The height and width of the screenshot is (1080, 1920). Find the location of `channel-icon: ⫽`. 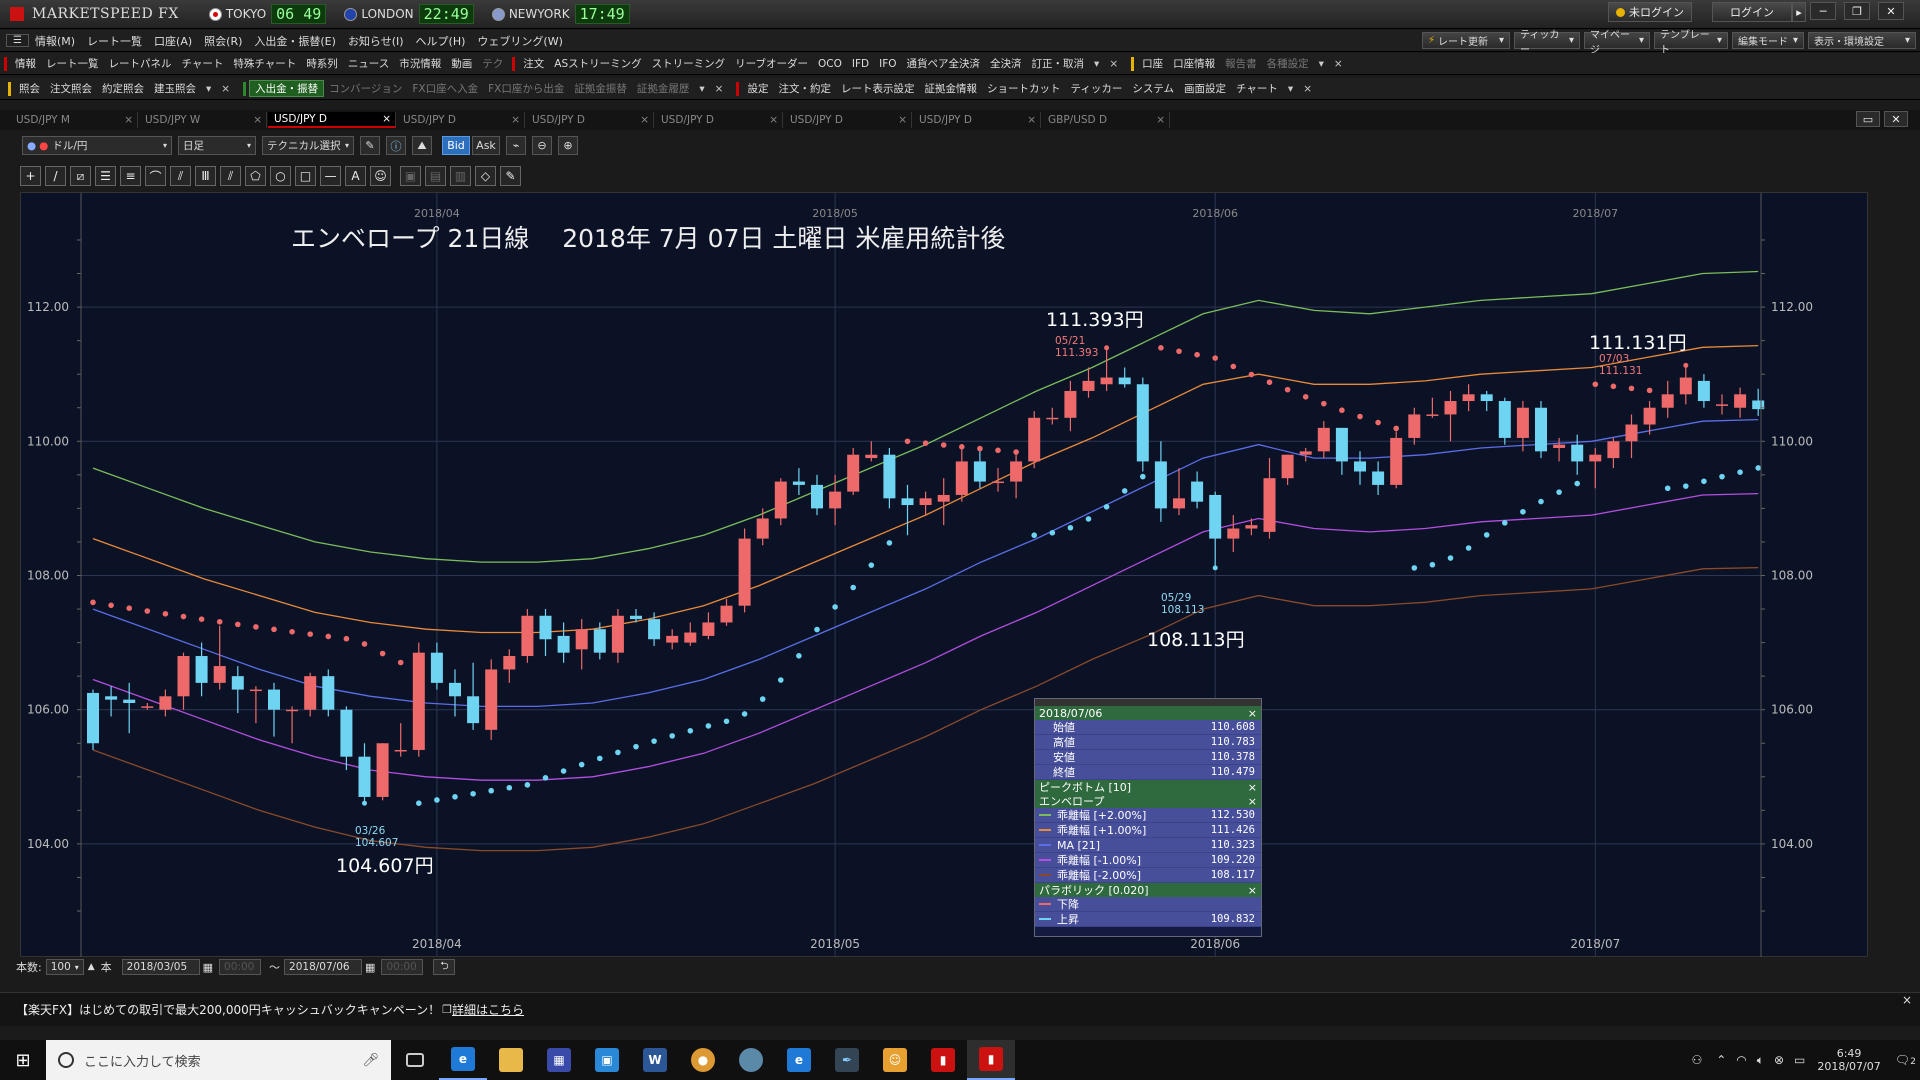

channel-icon: ⫽ is located at coordinates (230, 176).